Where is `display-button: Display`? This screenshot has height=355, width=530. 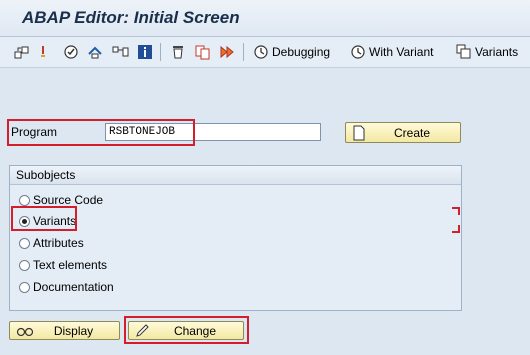 display-button: Display is located at coordinates (64, 330).